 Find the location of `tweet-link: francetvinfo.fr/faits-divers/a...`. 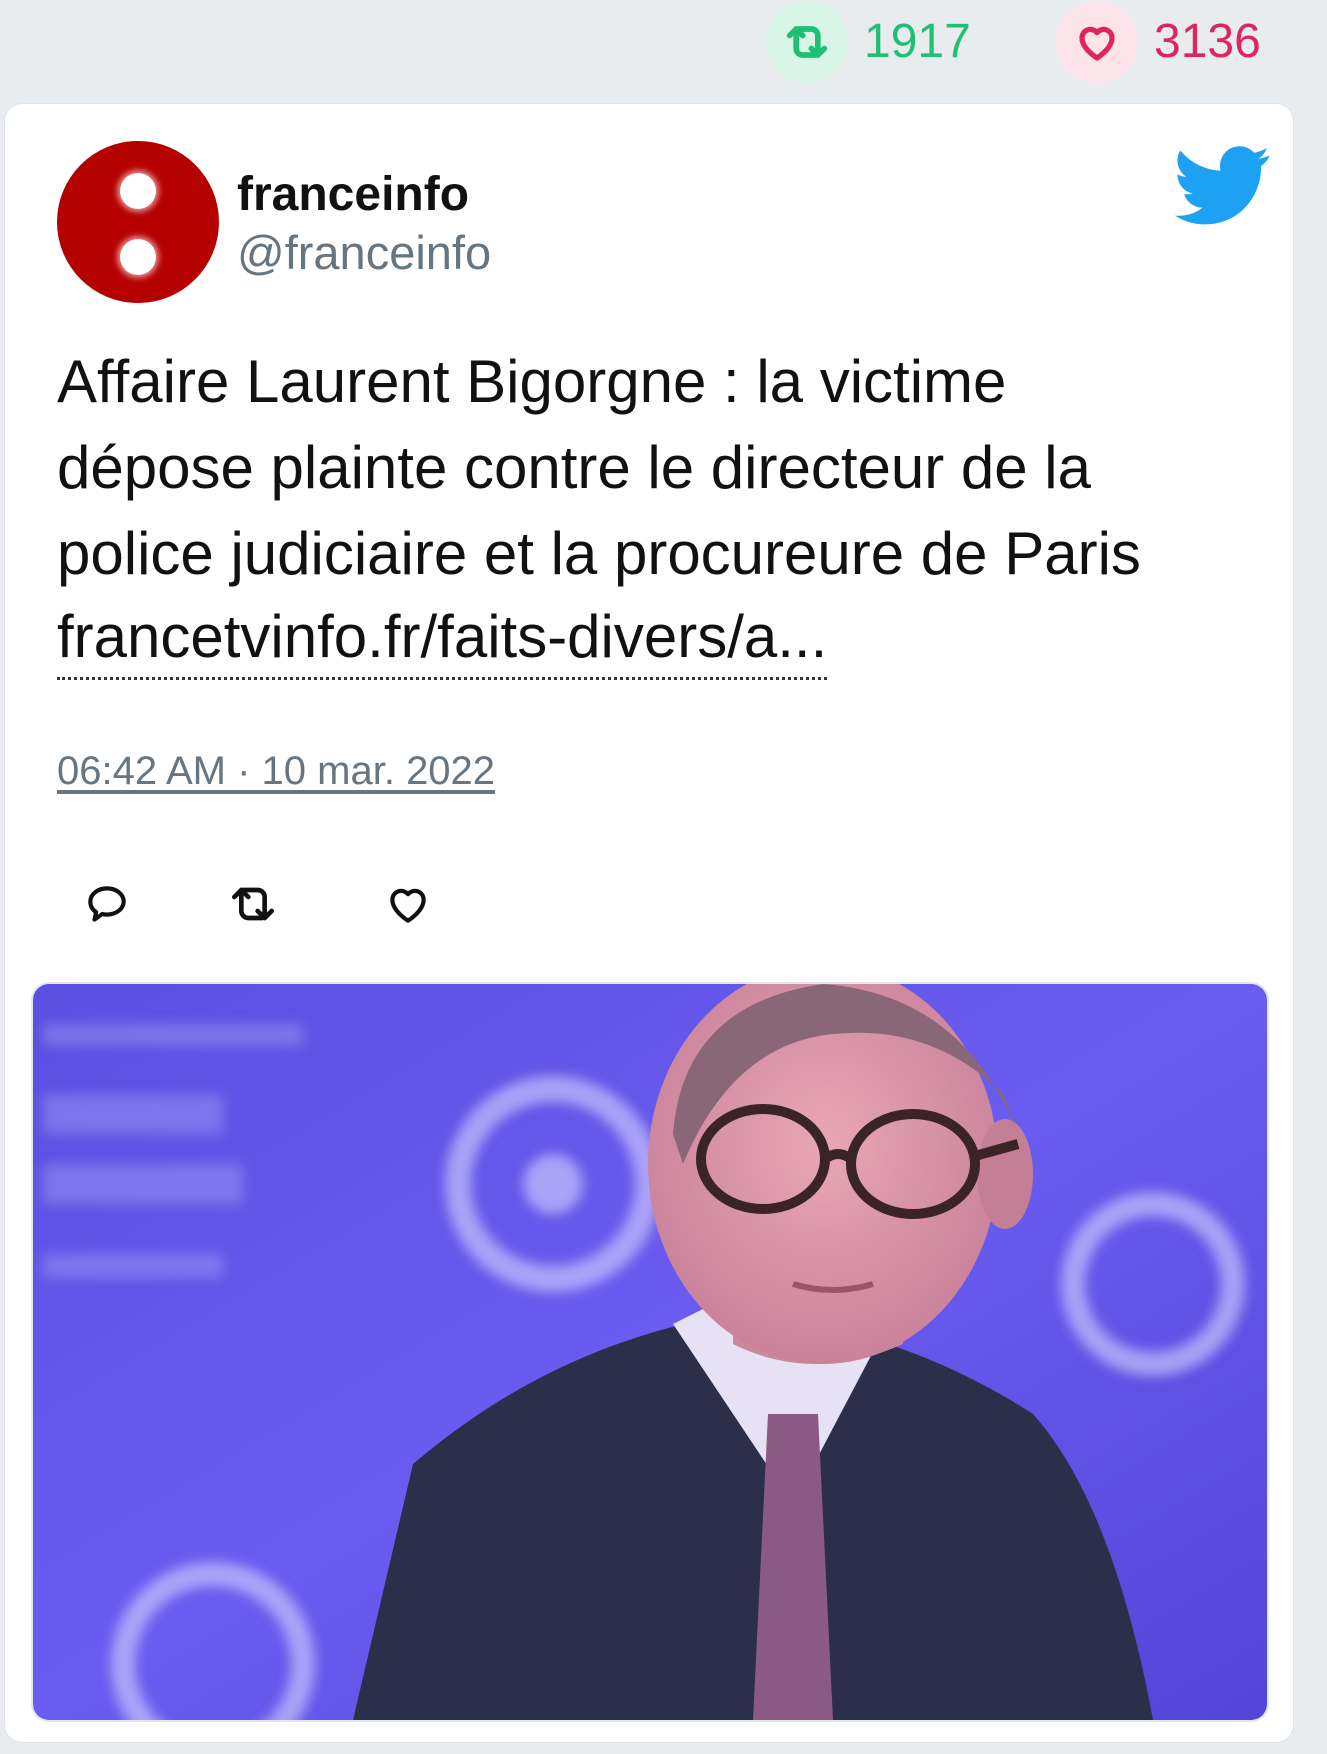

tweet-link: francetvinfo.fr/faits-divers/a... is located at coordinates (442, 638).